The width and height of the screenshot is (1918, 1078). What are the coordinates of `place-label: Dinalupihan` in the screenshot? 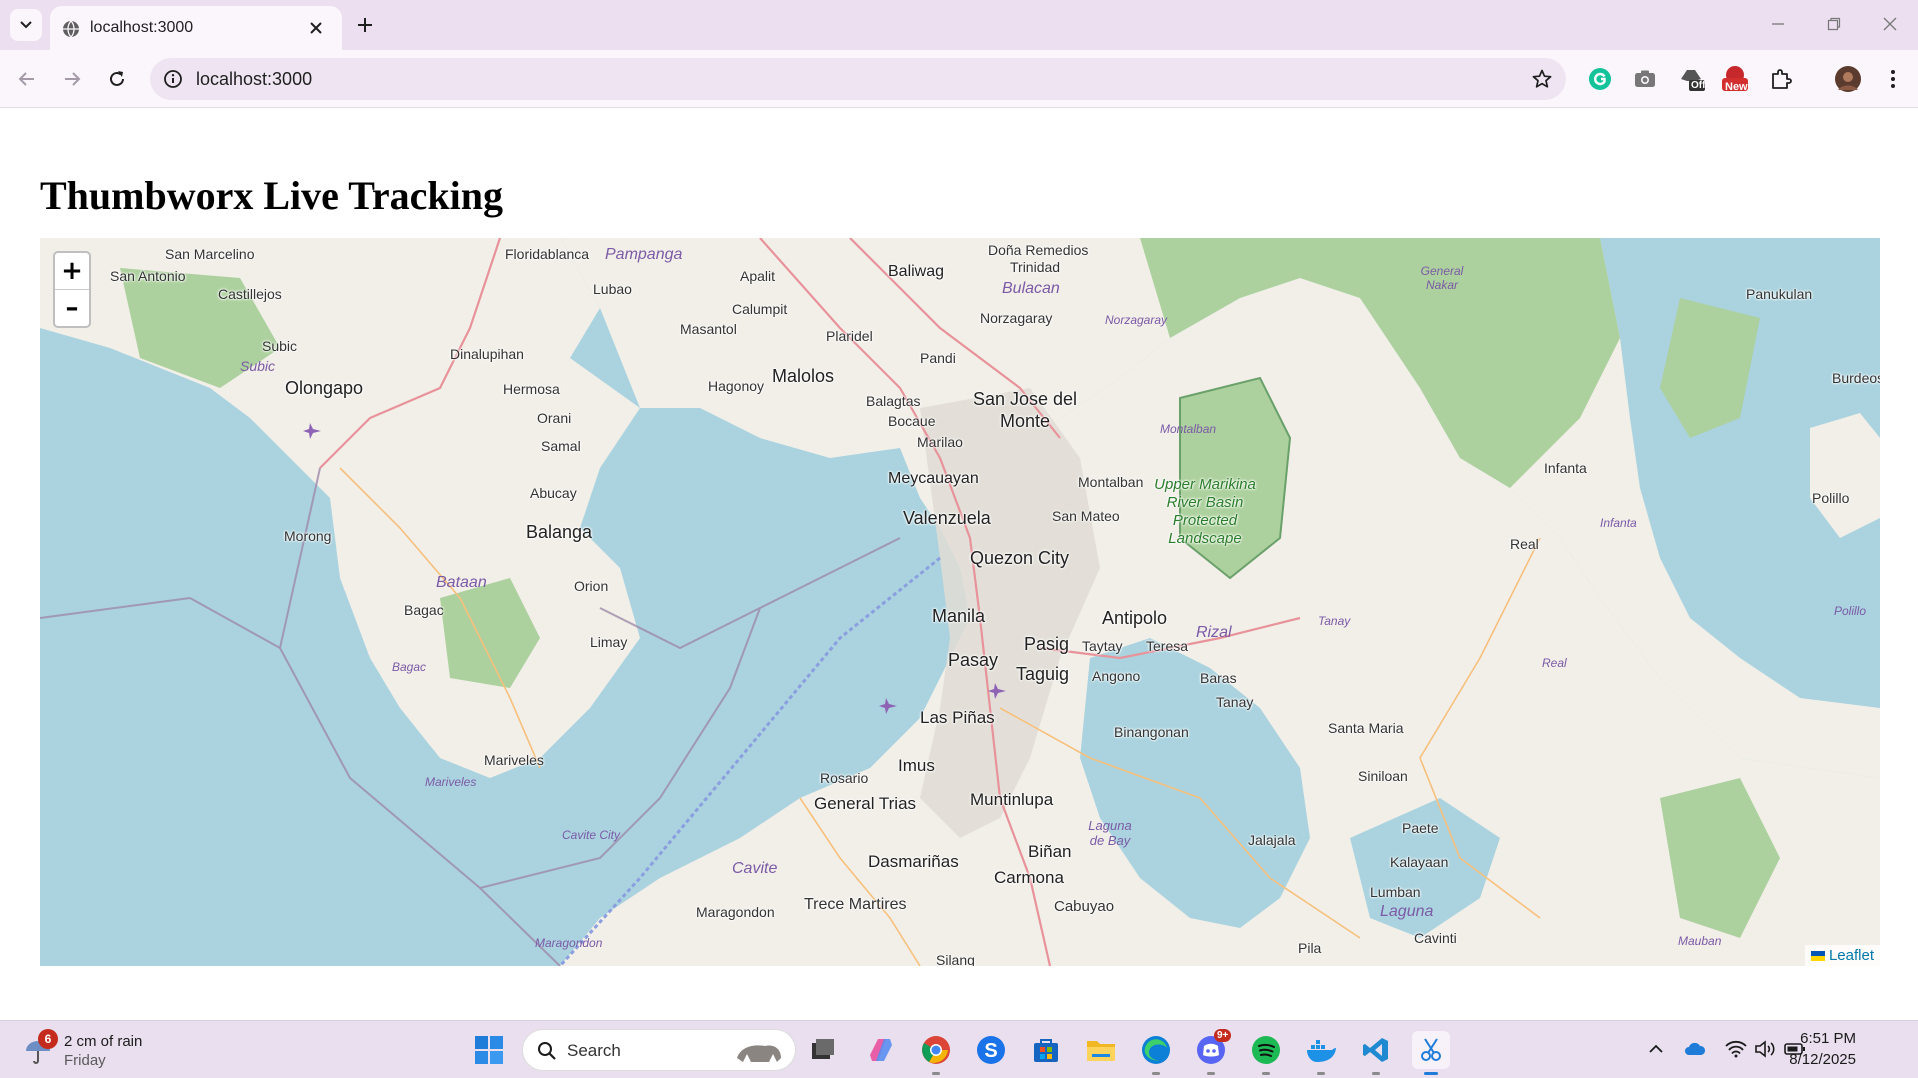 It's located at (487, 354).